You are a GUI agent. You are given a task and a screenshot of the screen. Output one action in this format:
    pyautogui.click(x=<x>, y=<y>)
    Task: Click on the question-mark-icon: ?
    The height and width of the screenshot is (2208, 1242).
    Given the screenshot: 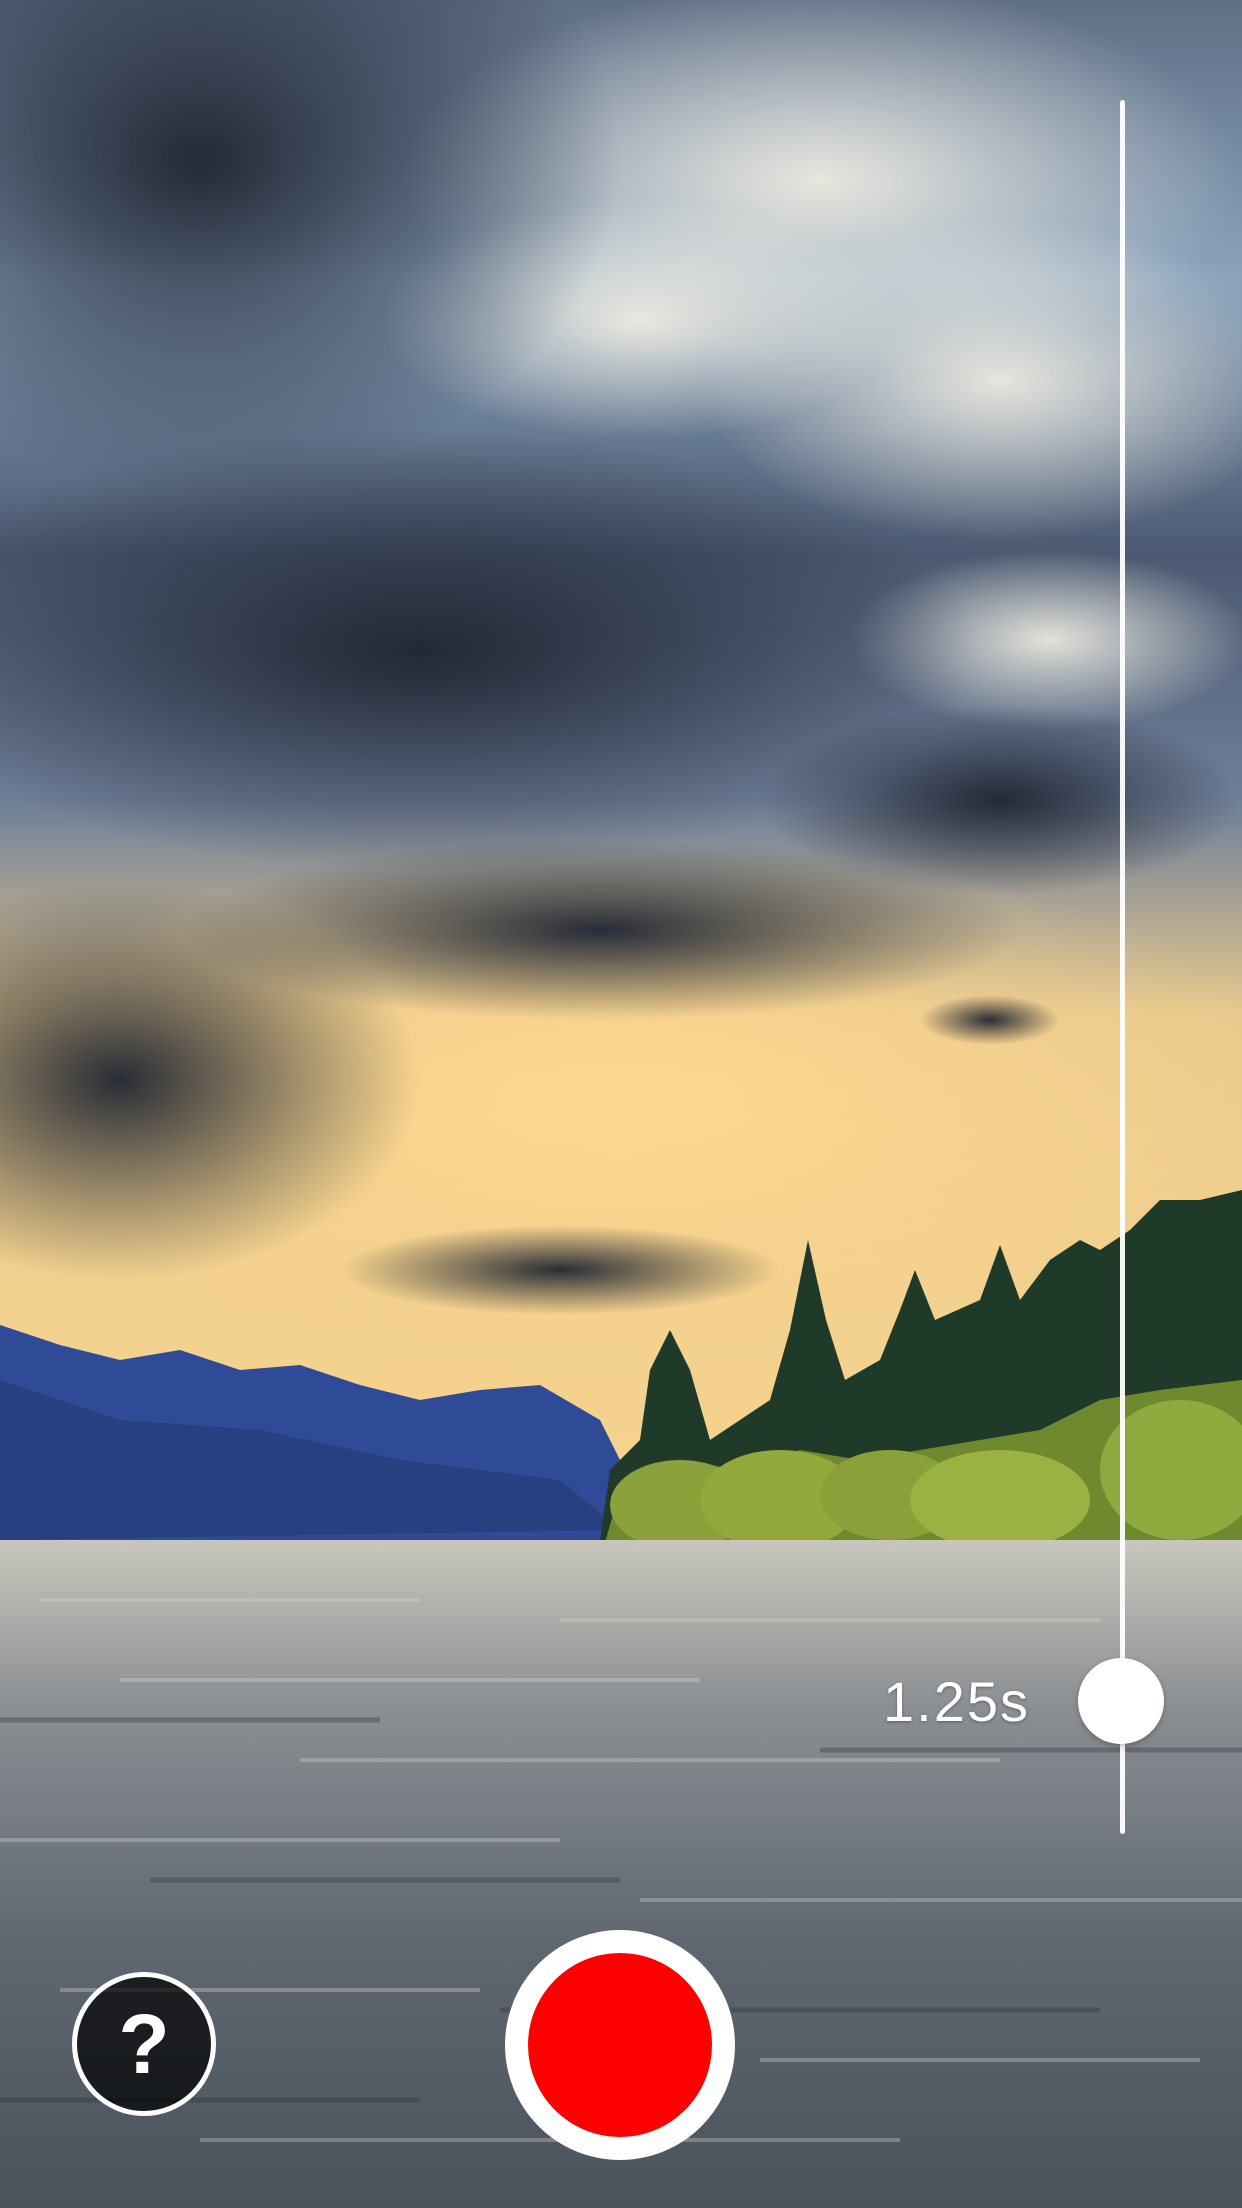 What is the action you would take?
    pyautogui.click(x=144, y=2044)
    